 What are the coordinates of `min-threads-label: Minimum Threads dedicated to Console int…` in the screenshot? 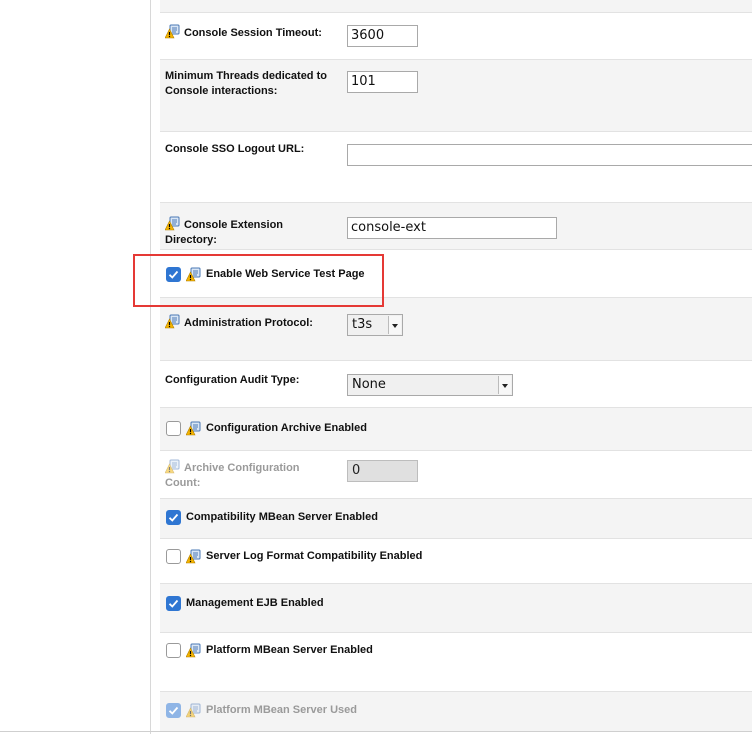 It's located at (246, 83).